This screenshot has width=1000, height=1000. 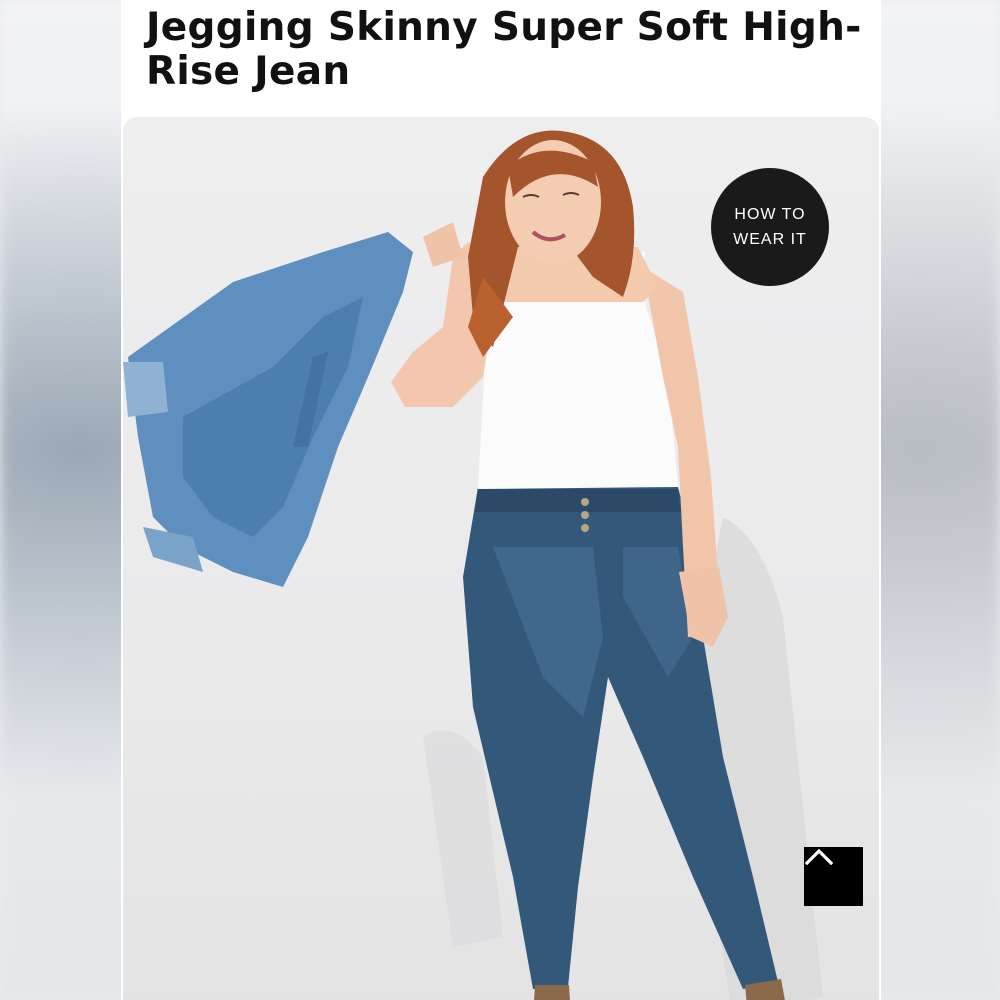 I want to click on chevron-up-icon, so click(x=819, y=857).